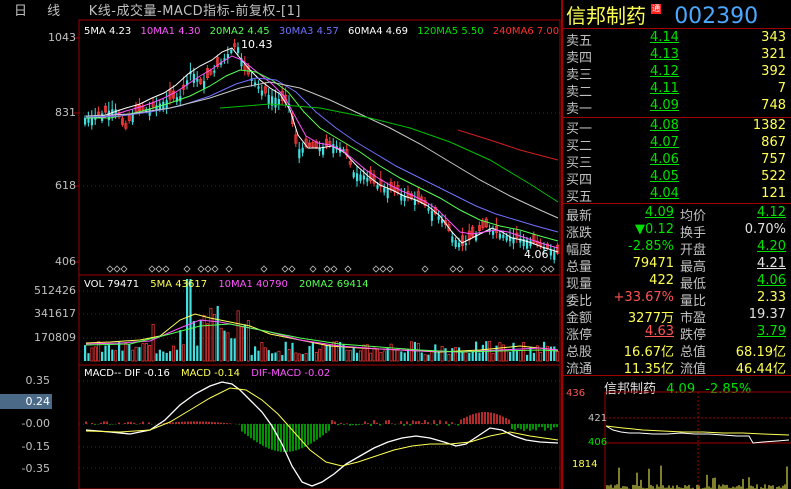  I want to click on ask-row: 卖五 4.14 343, so click(677, 39).